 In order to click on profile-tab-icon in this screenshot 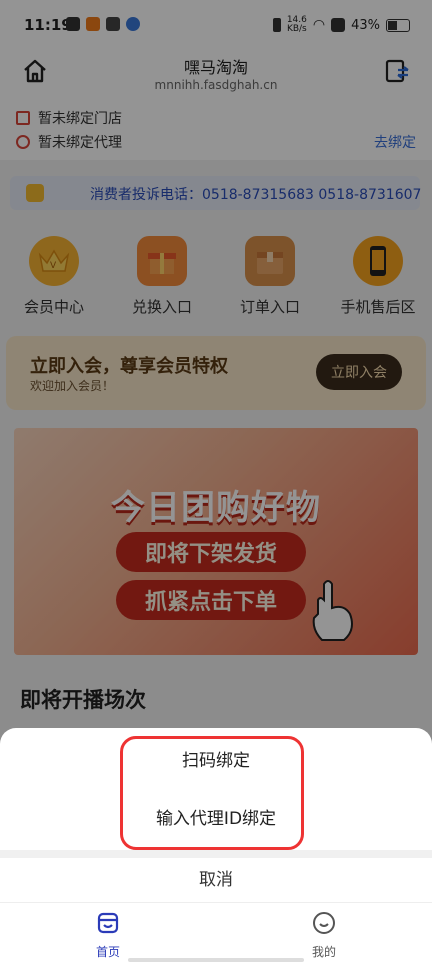, I will do `click(324, 923)`.